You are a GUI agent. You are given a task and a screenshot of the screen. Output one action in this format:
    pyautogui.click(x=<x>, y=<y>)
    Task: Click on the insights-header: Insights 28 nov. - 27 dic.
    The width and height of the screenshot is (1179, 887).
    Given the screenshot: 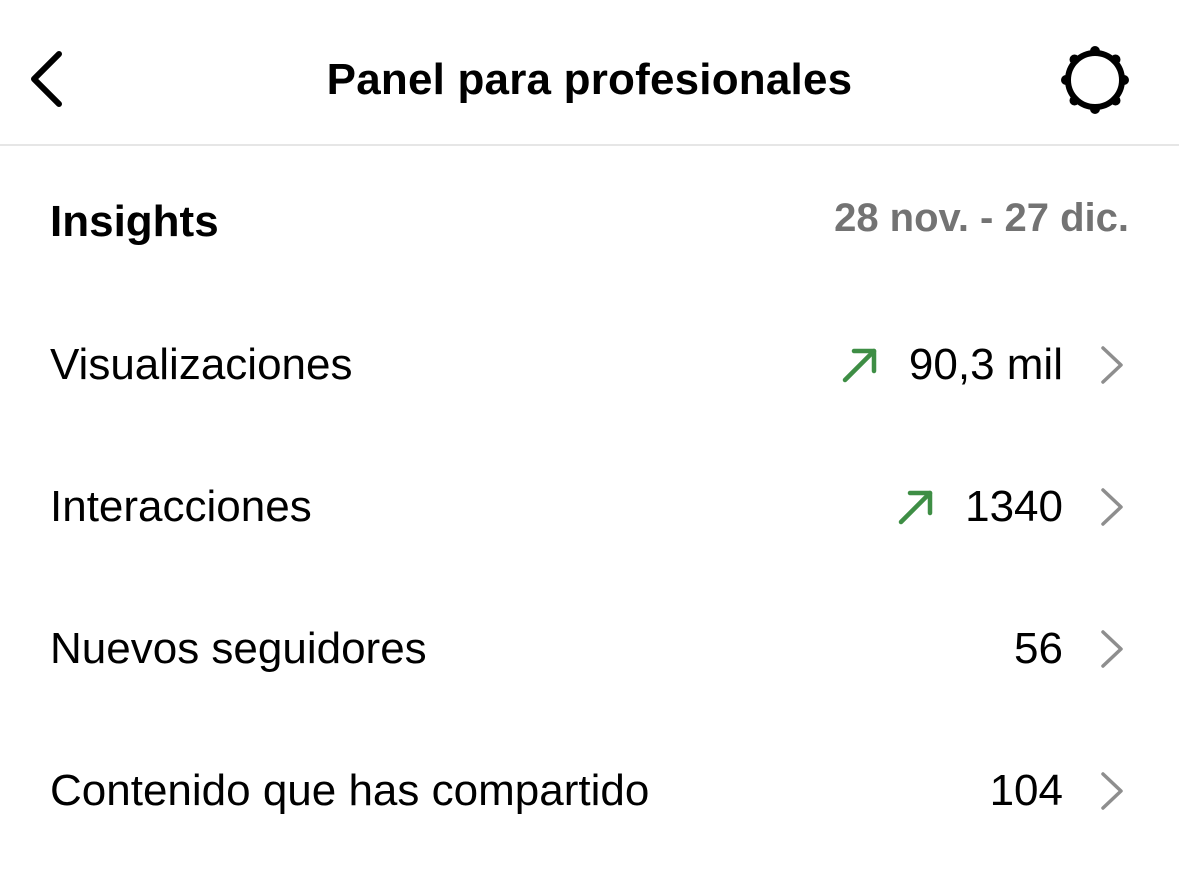 What is the action you would take?
    pyautogui.click(x=589, y=222)
    